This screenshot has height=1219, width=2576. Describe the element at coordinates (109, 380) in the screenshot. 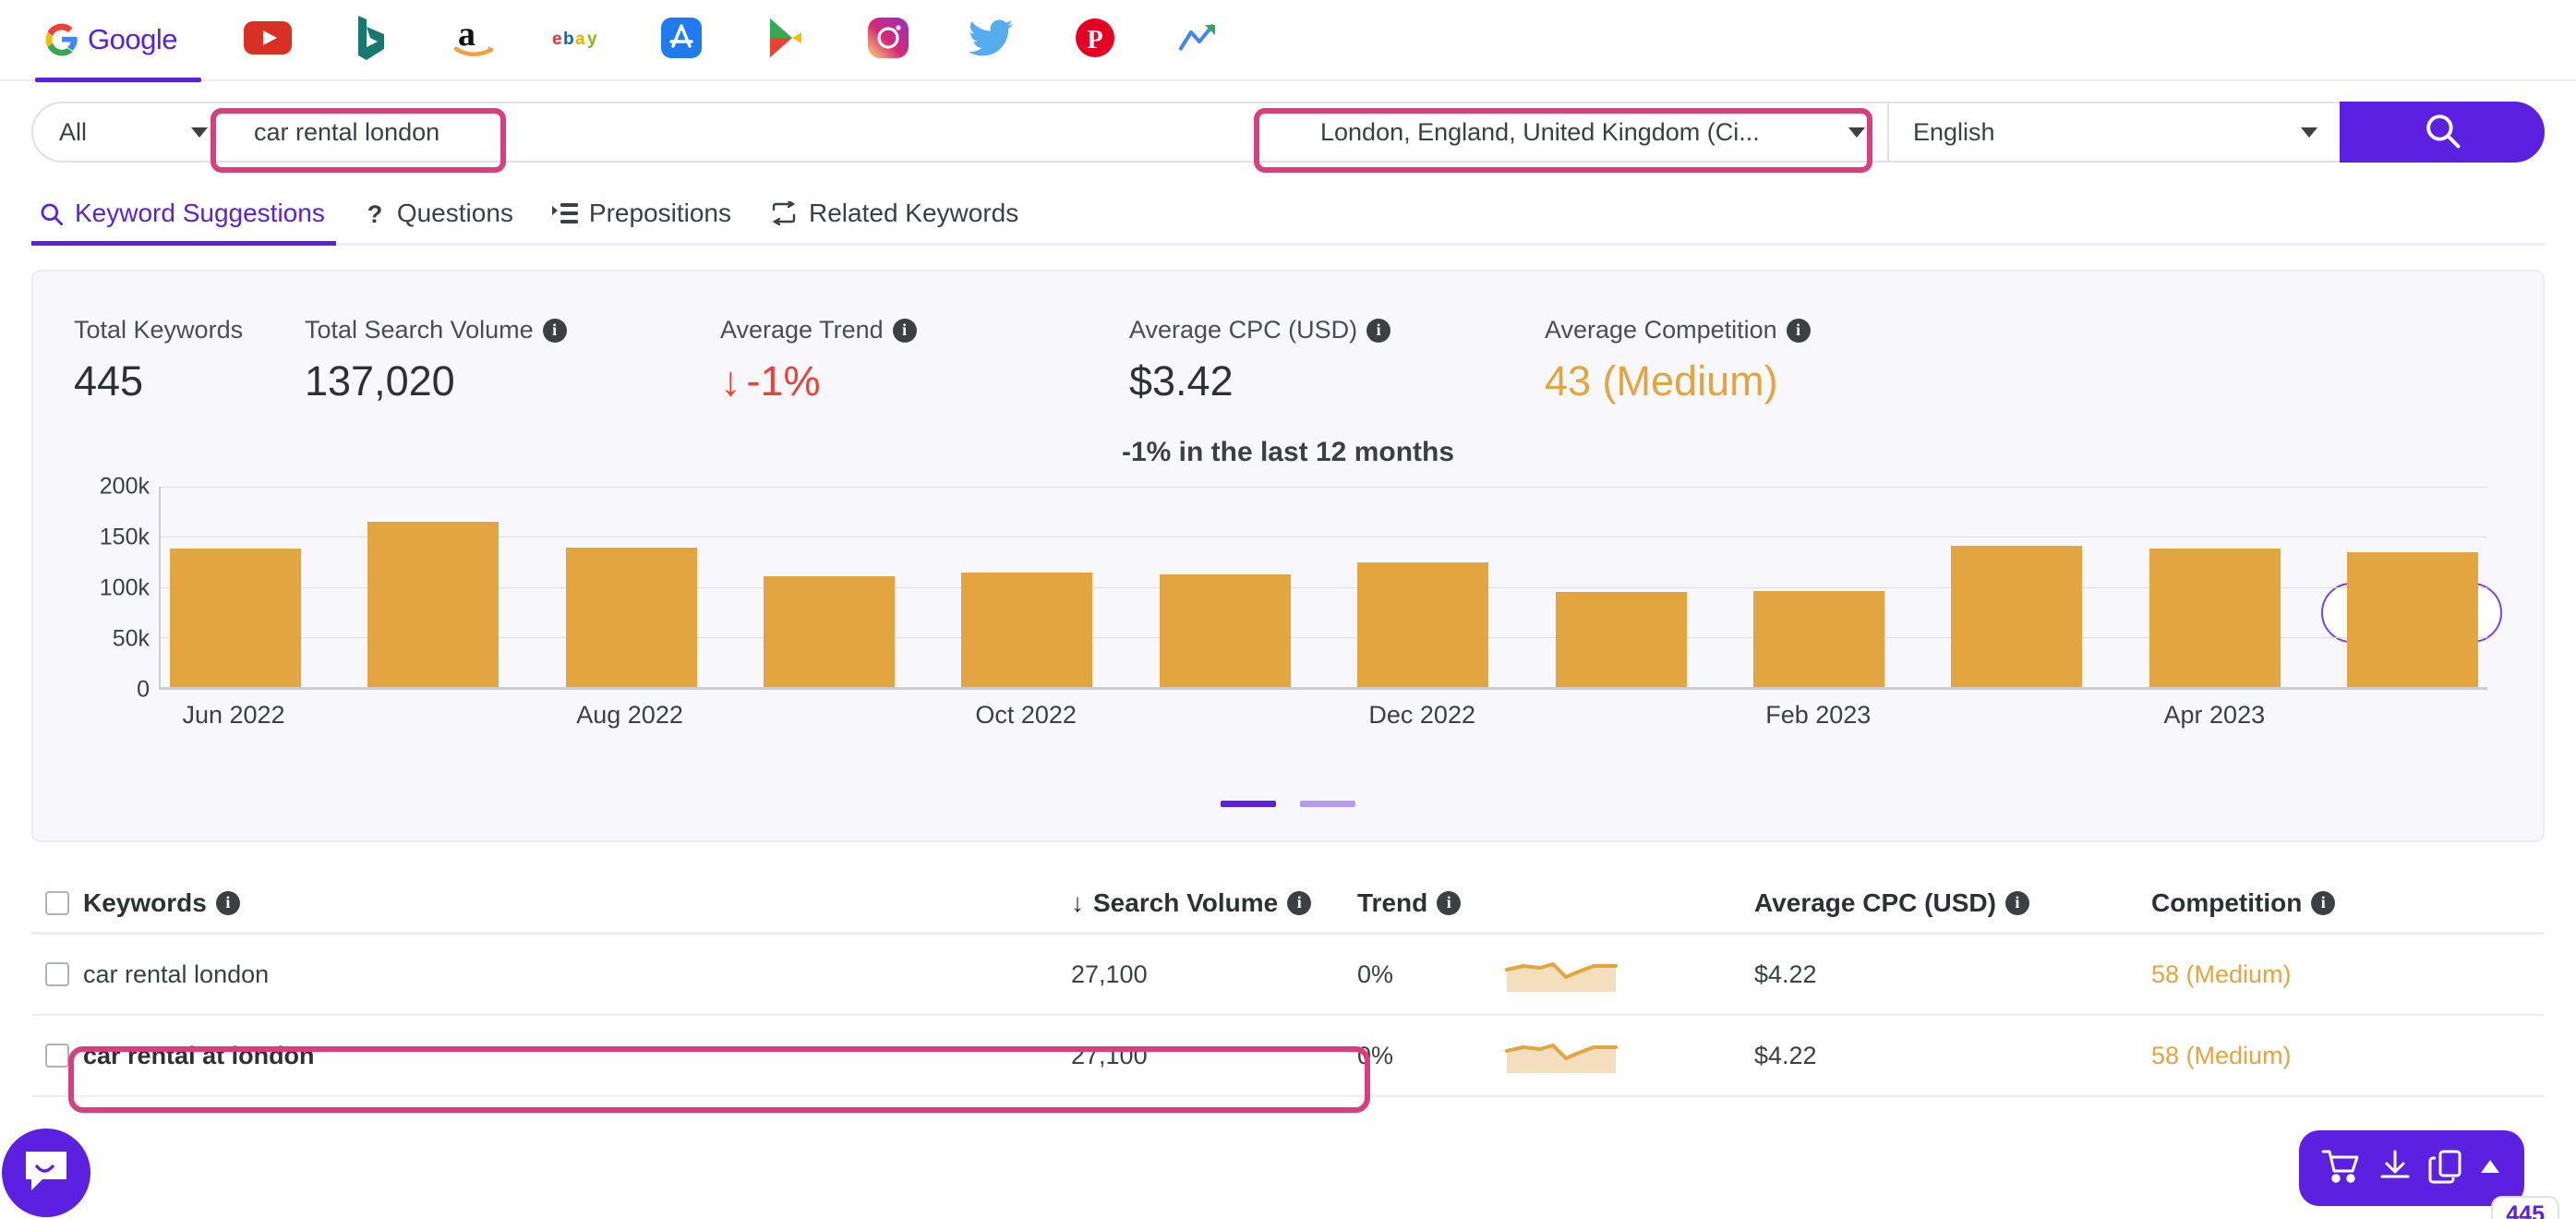

I see `metric-value: 445` at that location.